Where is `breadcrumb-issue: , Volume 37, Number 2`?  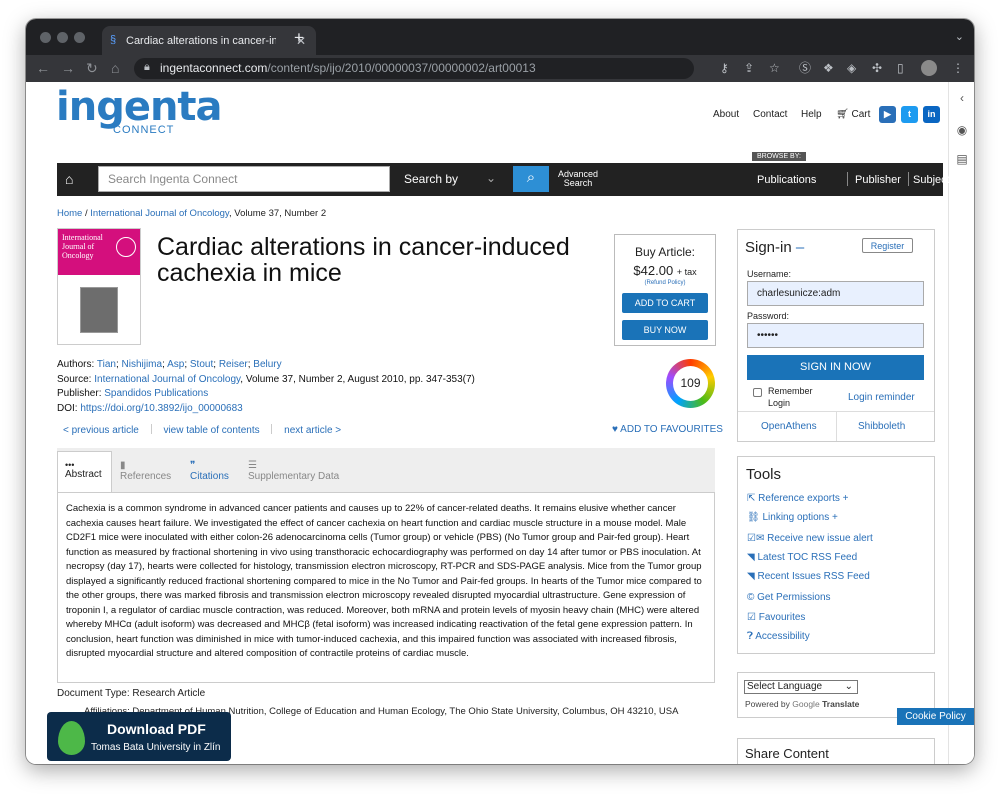
breadcrumb-issue: , Volume 37, Number 2 is located at coordinates (277, 213).